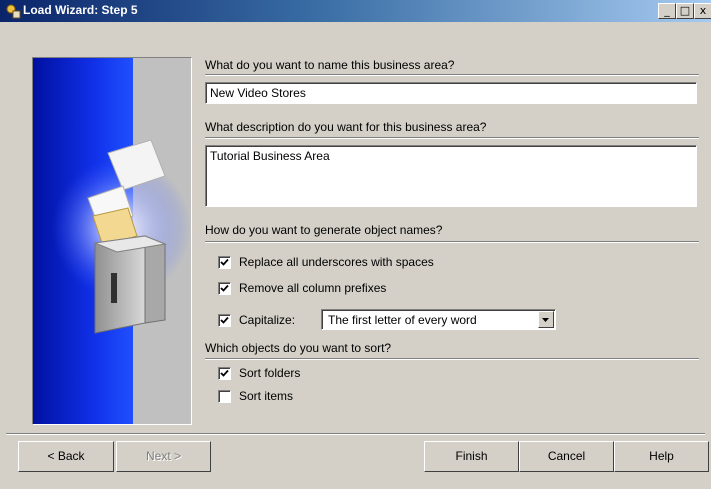 Image resolution: width=711 pixels, height=489 pixels. I want to click on dropdown-arrow-icon, so click(545, 320).